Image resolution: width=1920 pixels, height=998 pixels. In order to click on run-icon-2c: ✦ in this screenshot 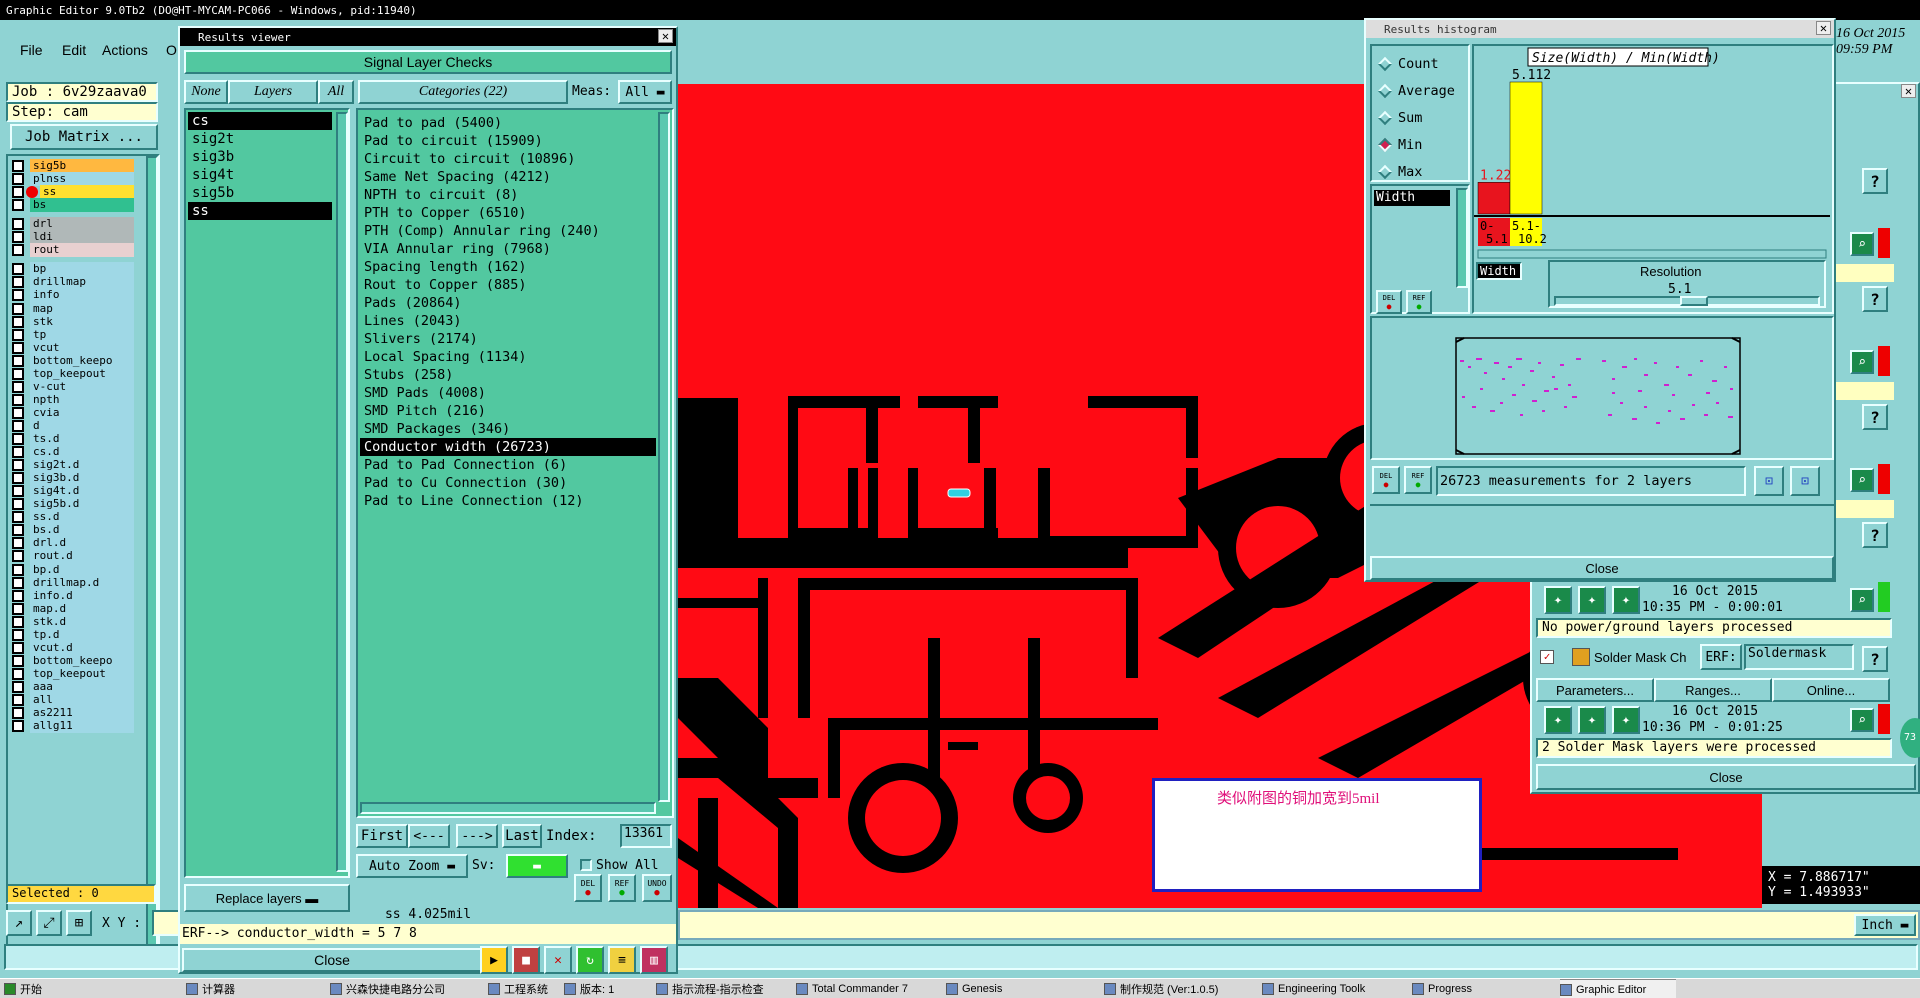, I will do `click(1626, 720)`.